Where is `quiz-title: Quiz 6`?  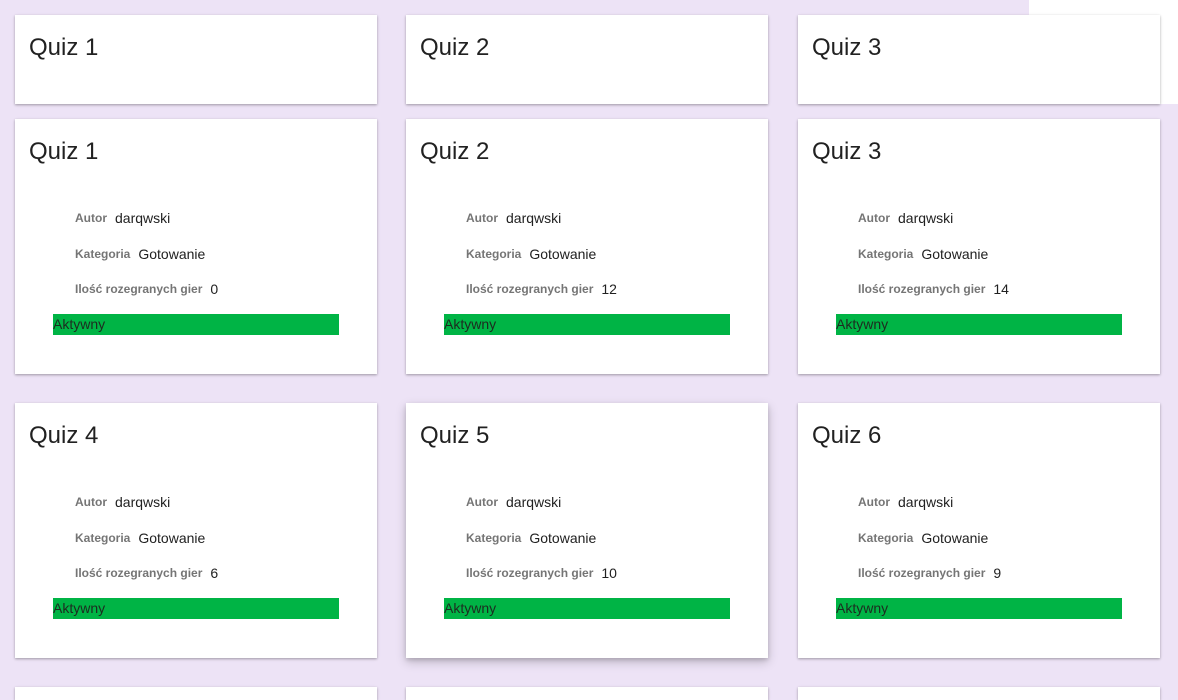 quiz-title: Quiz 6 is located at coordinates (847, 435).